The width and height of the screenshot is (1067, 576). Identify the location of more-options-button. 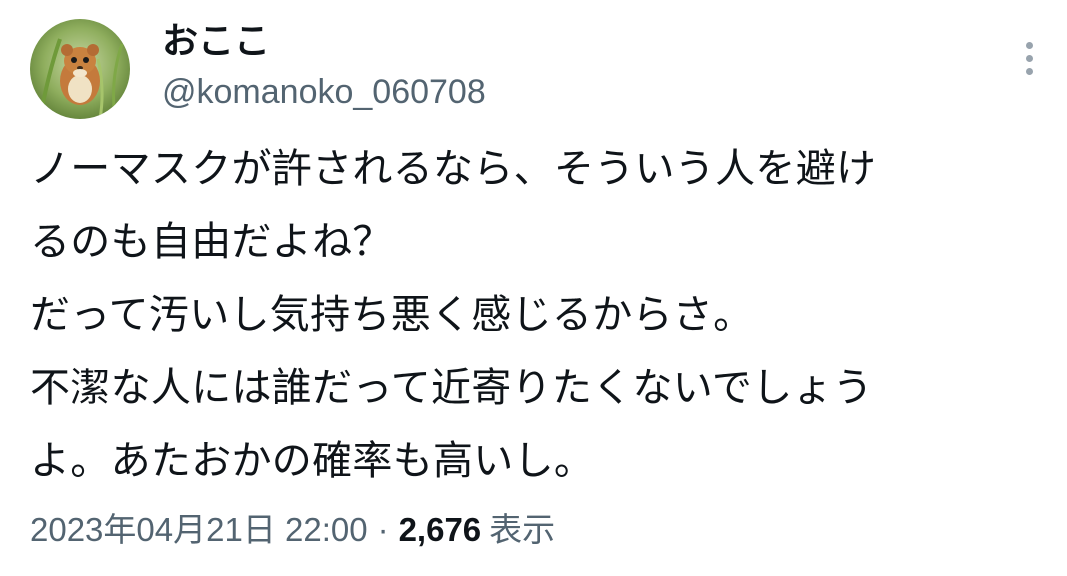
(1029, 58).